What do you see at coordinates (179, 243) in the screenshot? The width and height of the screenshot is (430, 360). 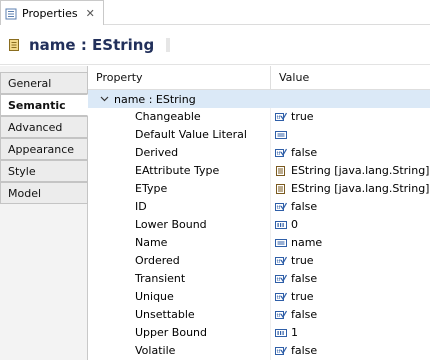 I see `property-name: Name` at bounding box center [179, 243].